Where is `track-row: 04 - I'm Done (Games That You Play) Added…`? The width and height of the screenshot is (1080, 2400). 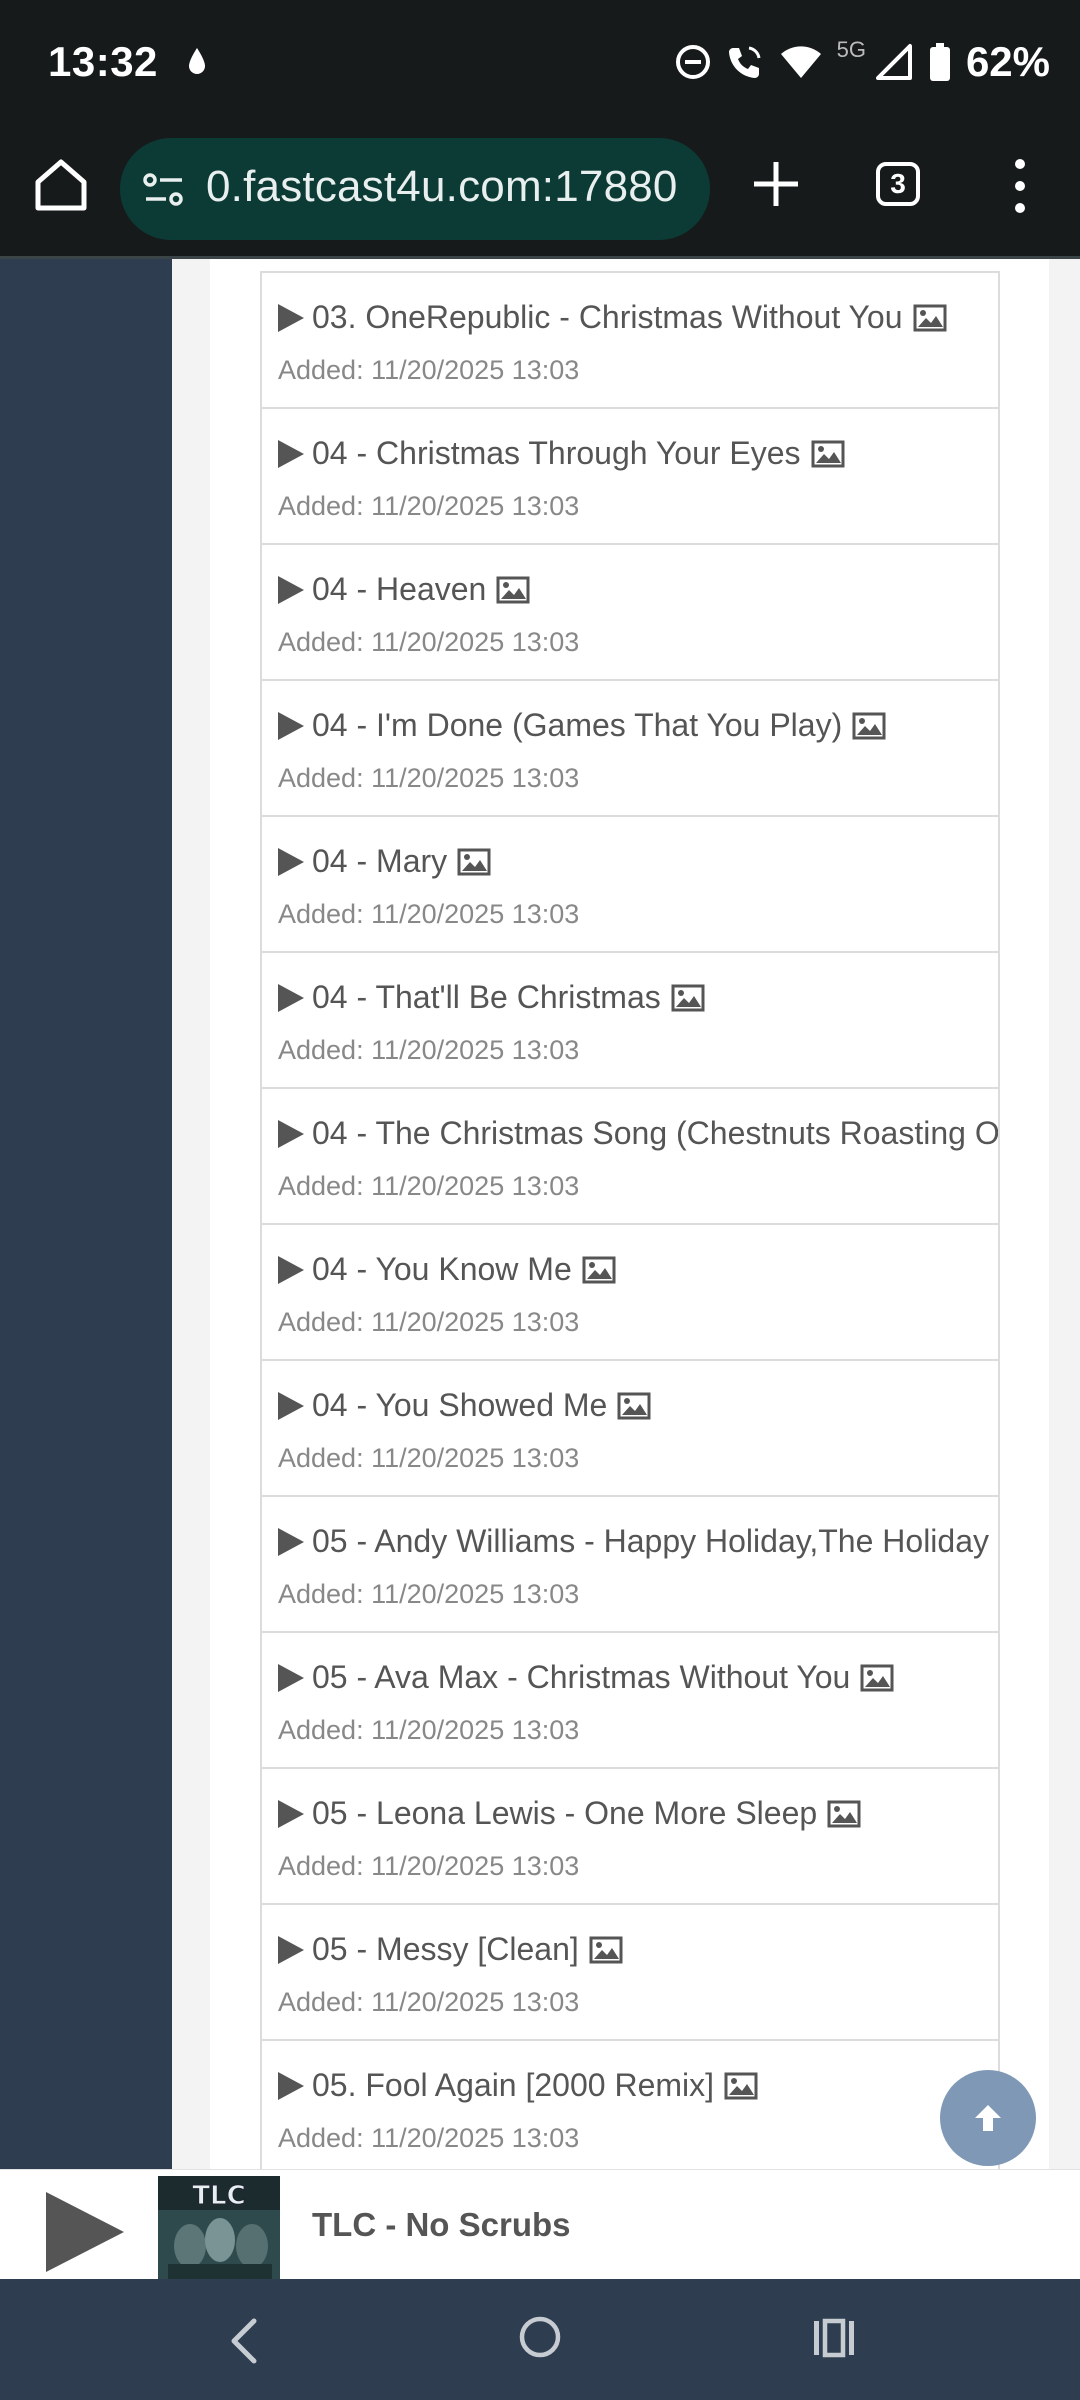 track-row: 04 - I'm Done (Games That You Play) Added… is located at coordinates (630, 749).